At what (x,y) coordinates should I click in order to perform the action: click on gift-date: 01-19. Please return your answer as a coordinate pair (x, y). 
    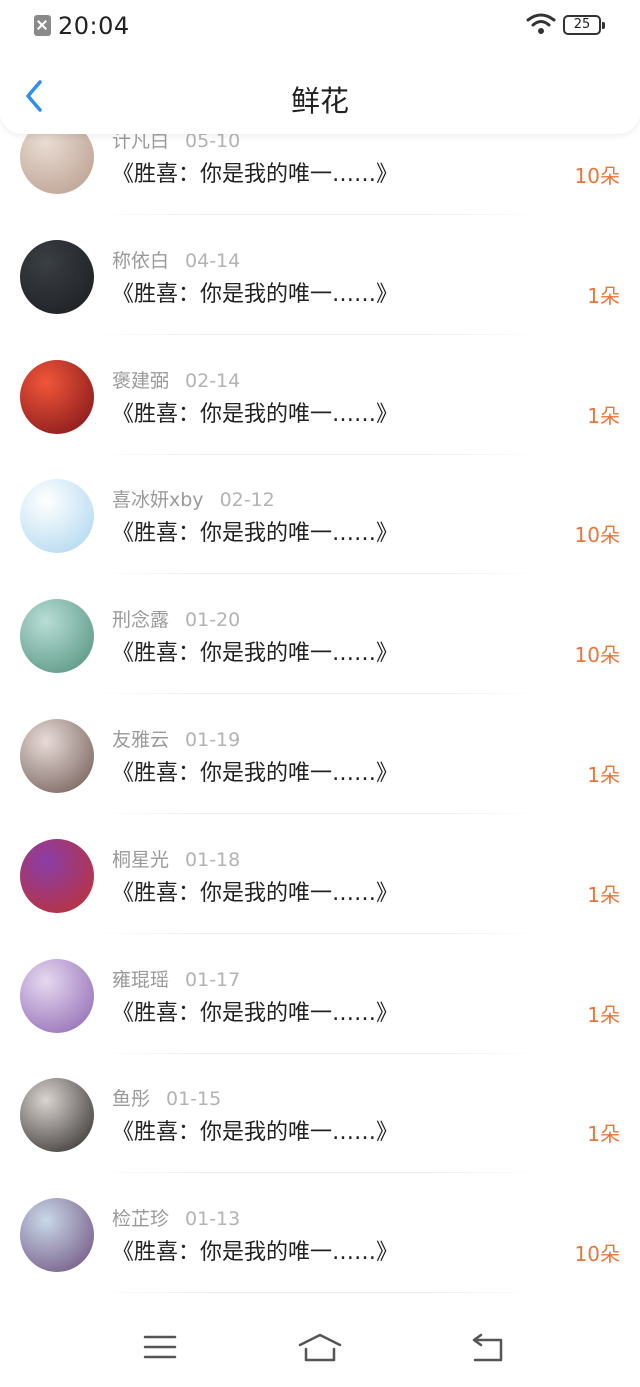
    Looking at the image, I should click on (213, 740).